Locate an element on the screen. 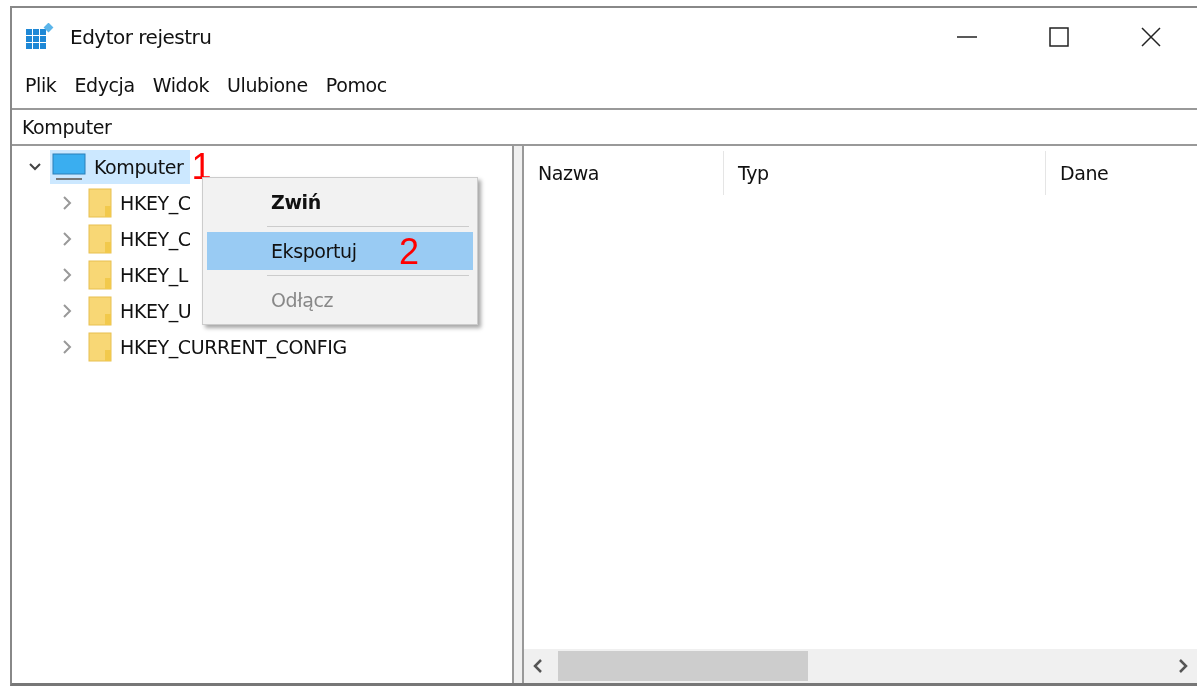 The height and width of the screenshot is (689, 1197). pane-splitter is located at coordinates (519, 414).